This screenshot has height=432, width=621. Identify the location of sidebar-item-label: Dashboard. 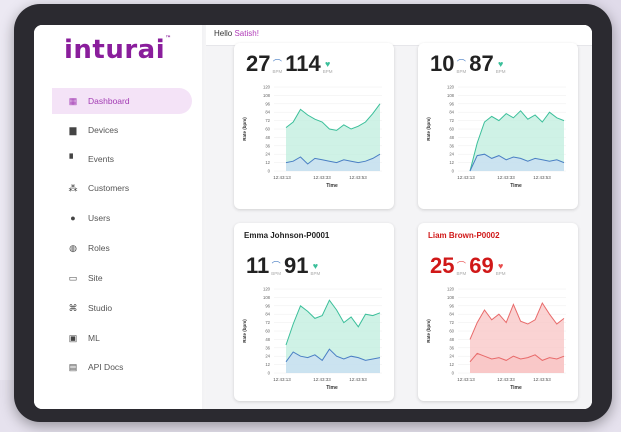
(109, 101).